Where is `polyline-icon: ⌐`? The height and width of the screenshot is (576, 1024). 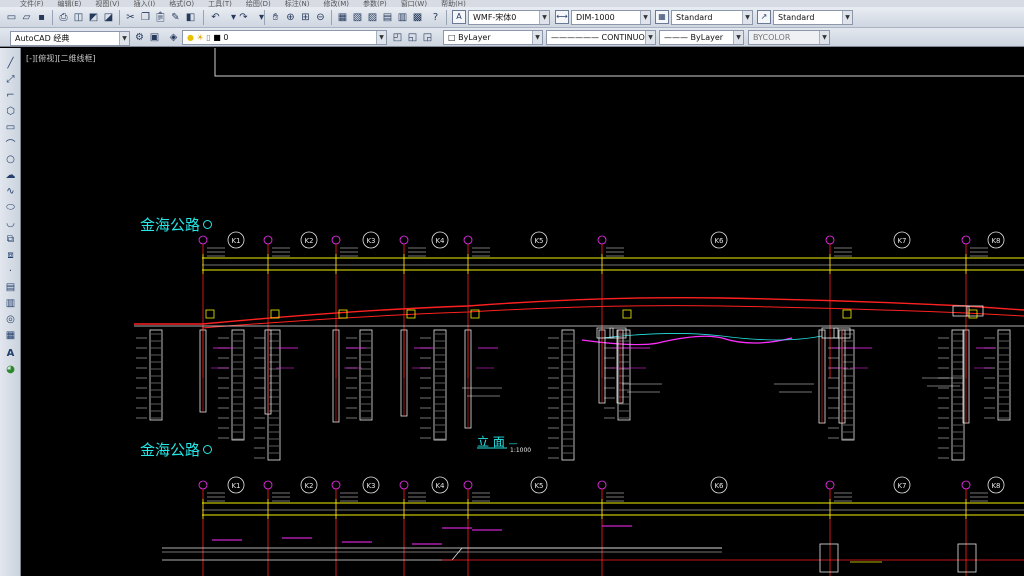 polyline-icon: ⌐ is located at coordinates (10, 95).